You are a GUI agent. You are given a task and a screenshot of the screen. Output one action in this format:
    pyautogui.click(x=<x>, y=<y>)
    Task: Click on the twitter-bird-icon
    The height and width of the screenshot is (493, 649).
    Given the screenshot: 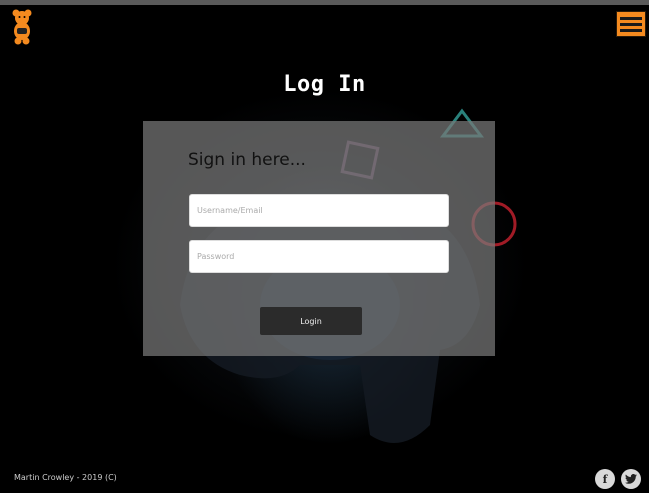 What is the action you would take?
    pyautogui.click(x=631, y=479)
    